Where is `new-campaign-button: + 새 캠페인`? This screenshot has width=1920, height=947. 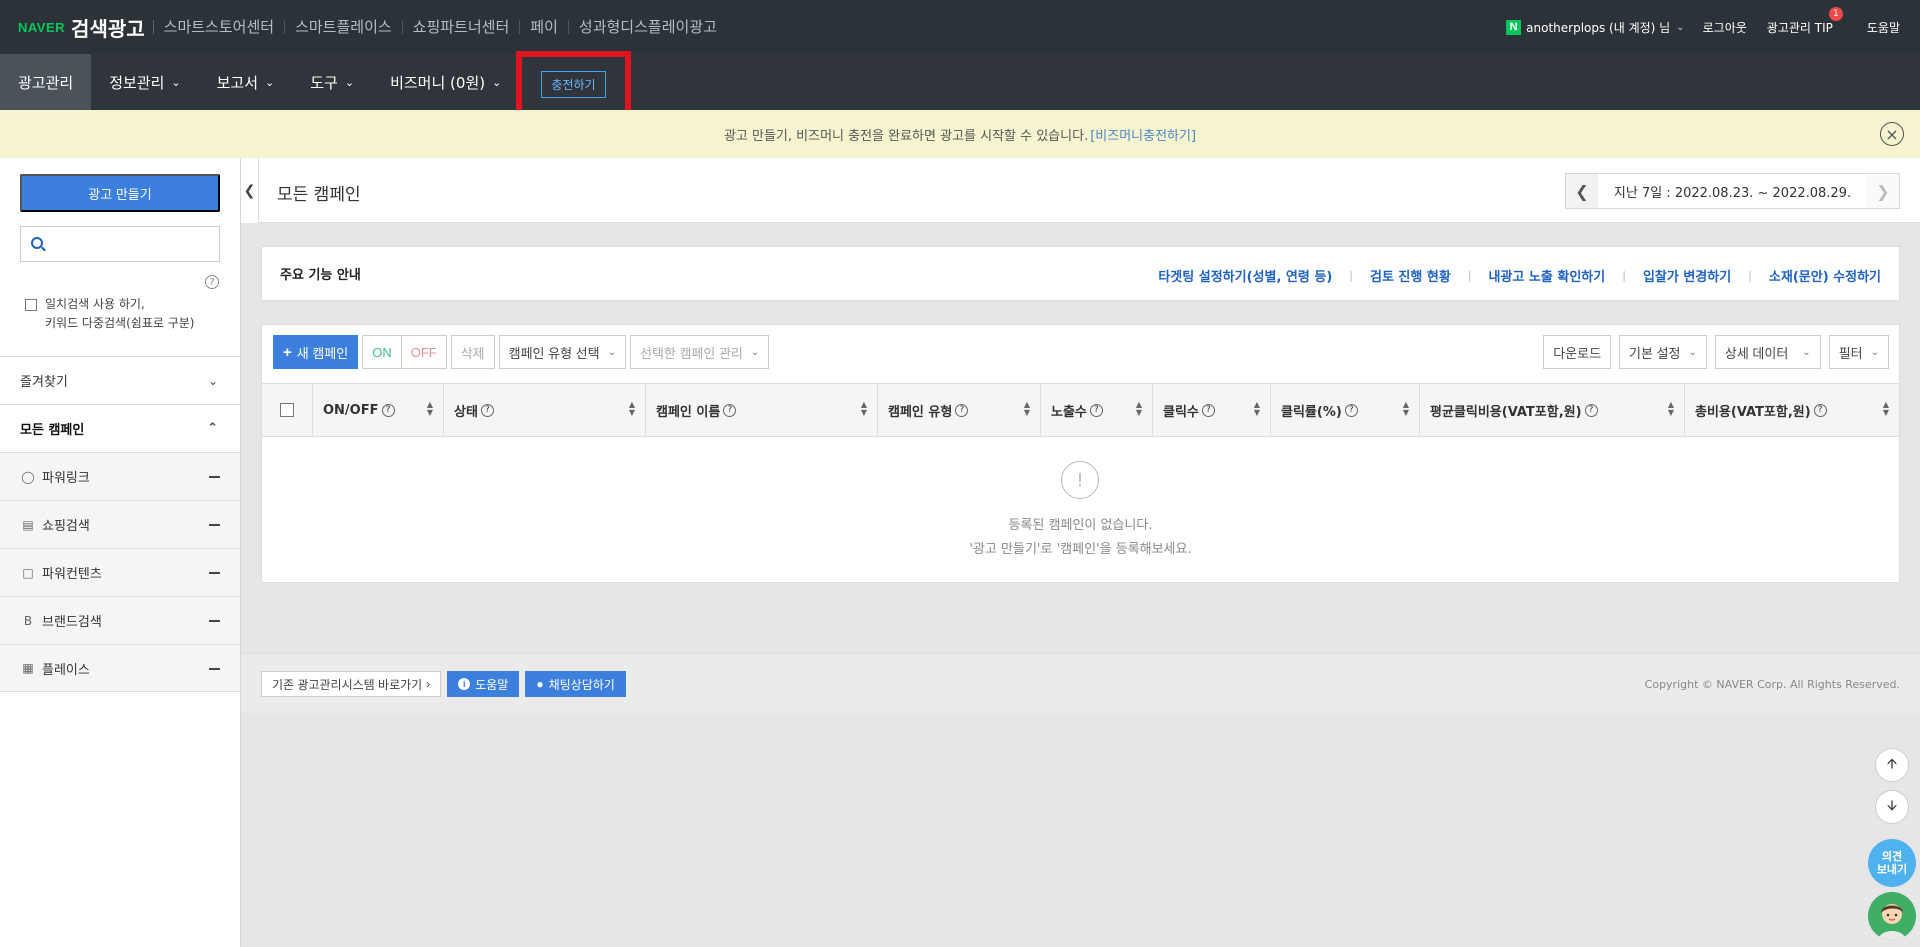
new-campaign-button: + 새 캠페인 is located at coordinates (316, 352).